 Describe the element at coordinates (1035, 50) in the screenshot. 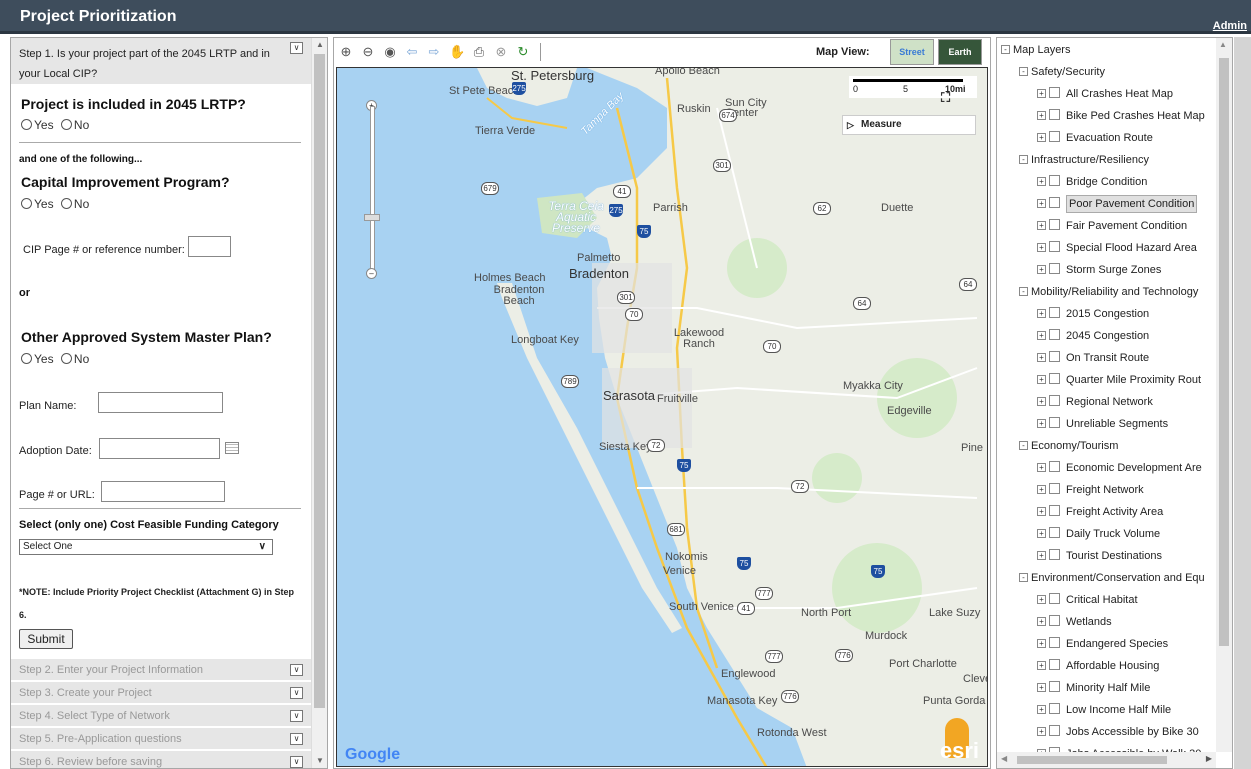

I see `layer-root: - Map Layers` at that location.